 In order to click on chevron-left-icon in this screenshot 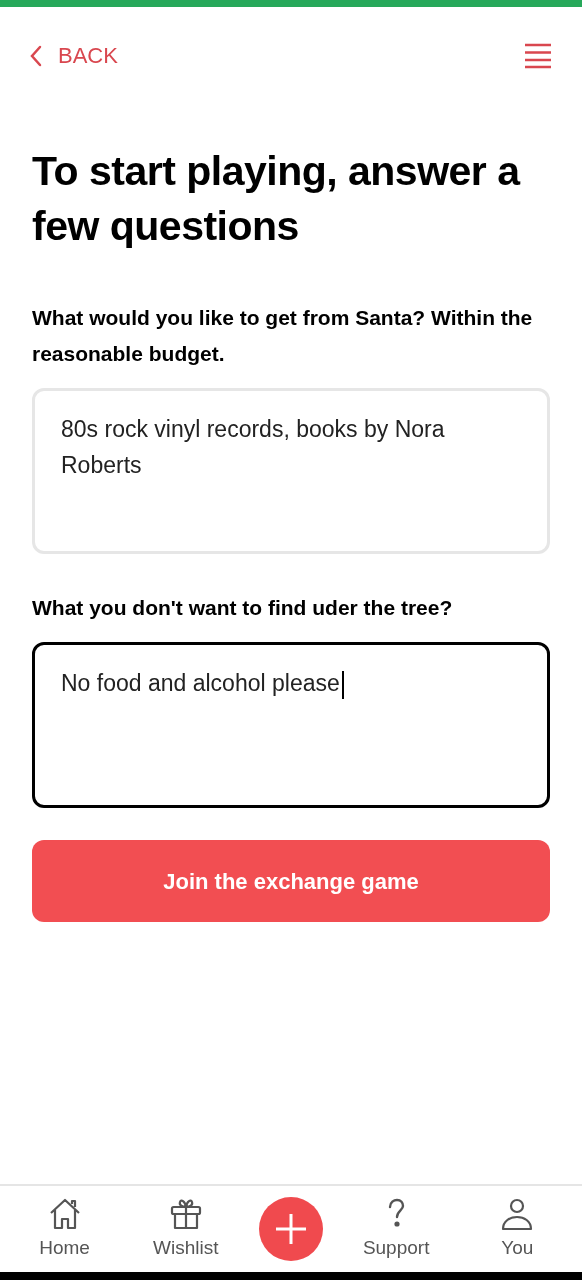, I will do `click(36, 55)`.